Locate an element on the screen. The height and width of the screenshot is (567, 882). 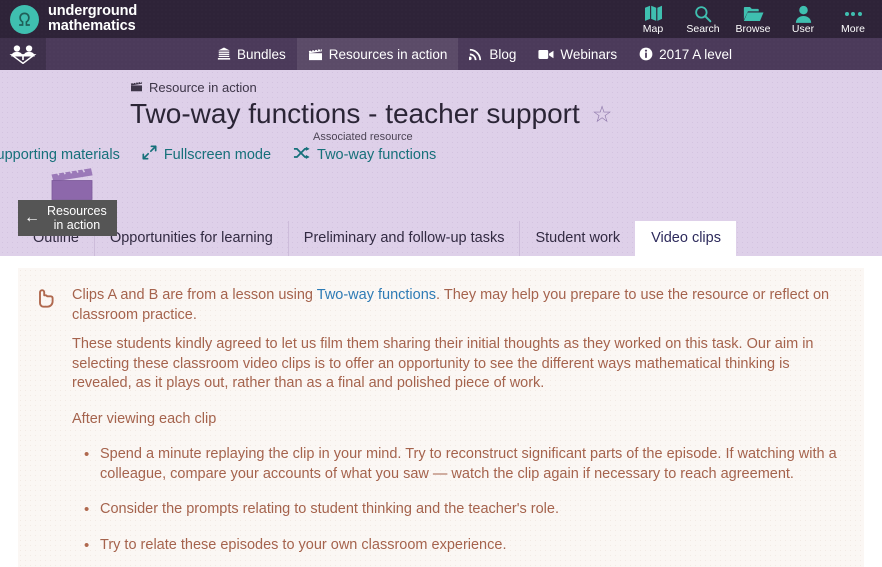
printable-supporting-materials-label: Printable/supporting materials is located at coordinates (60, 154).